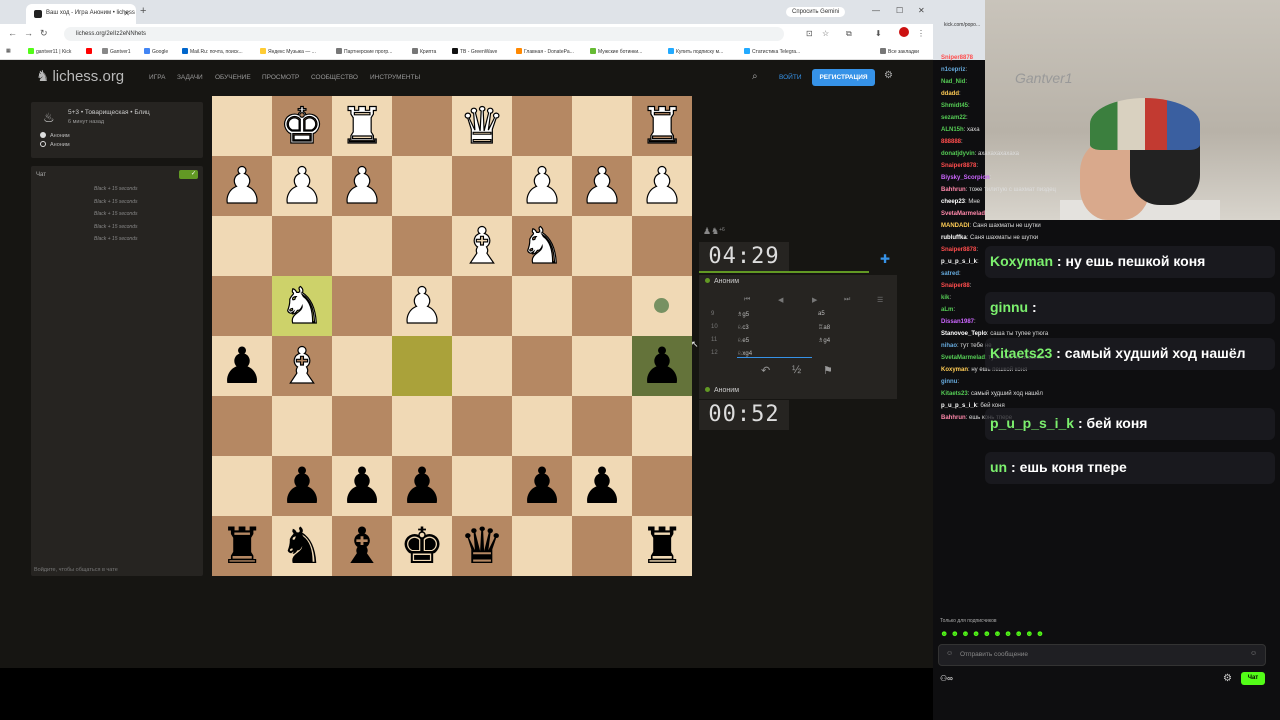  Describe the element at coordinates (190, 77) in the screenshot. I see `nav-puzzles: Задачи` at that location.